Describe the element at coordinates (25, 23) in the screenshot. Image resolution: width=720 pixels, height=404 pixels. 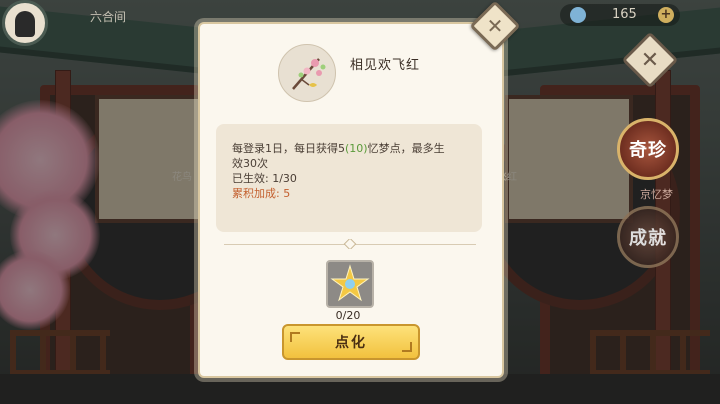
I see `avatar` at that location.